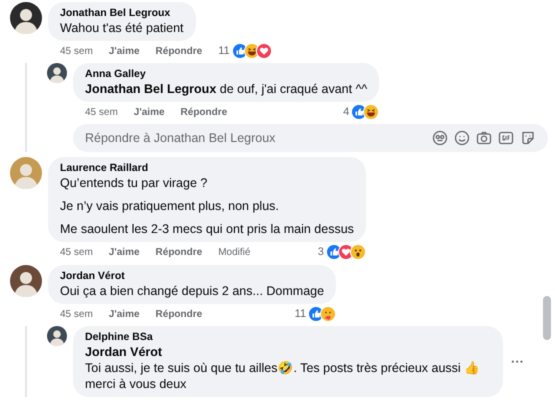 This screenshot has width=555, height=411. Describe the element at coordinates (371, 112) in the screenshot. I see `haha-reaction-icon` at that location.